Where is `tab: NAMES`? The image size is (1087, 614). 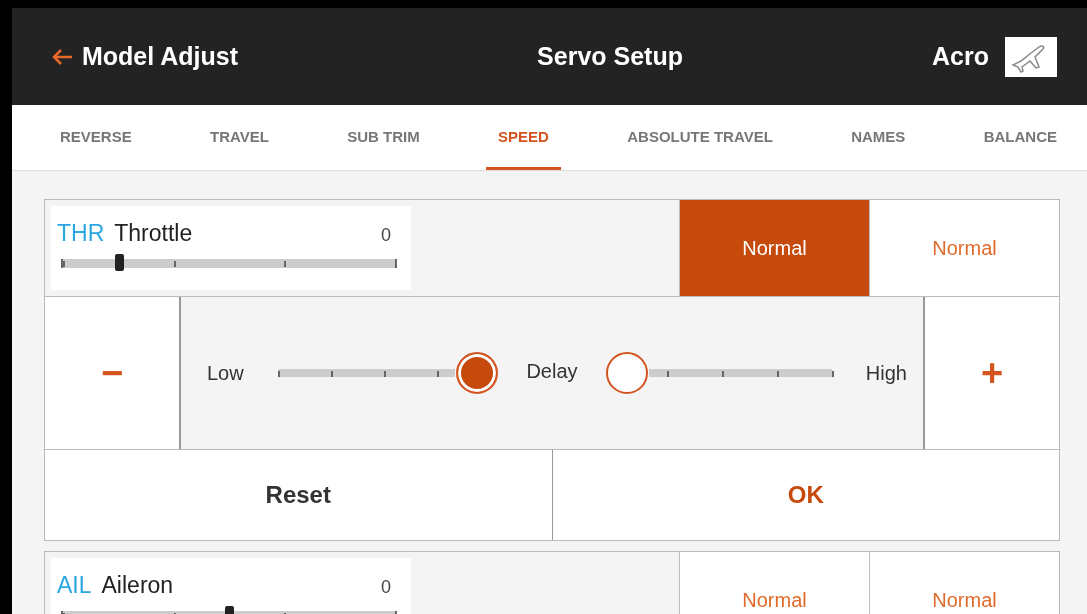 tab: NAMES is located at coordinates (878, 137).